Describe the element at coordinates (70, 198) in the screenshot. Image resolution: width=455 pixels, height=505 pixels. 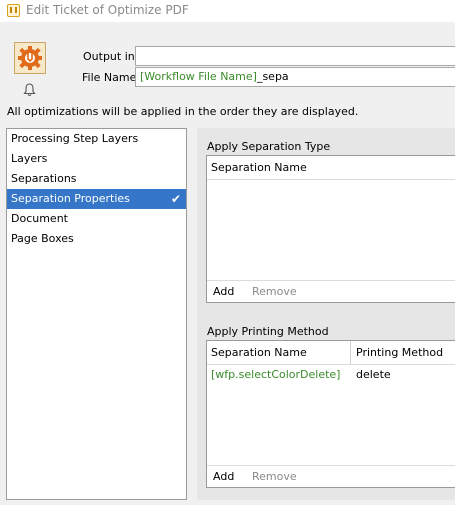
I see `sidebar-item-label: Separation Properties` at that location.